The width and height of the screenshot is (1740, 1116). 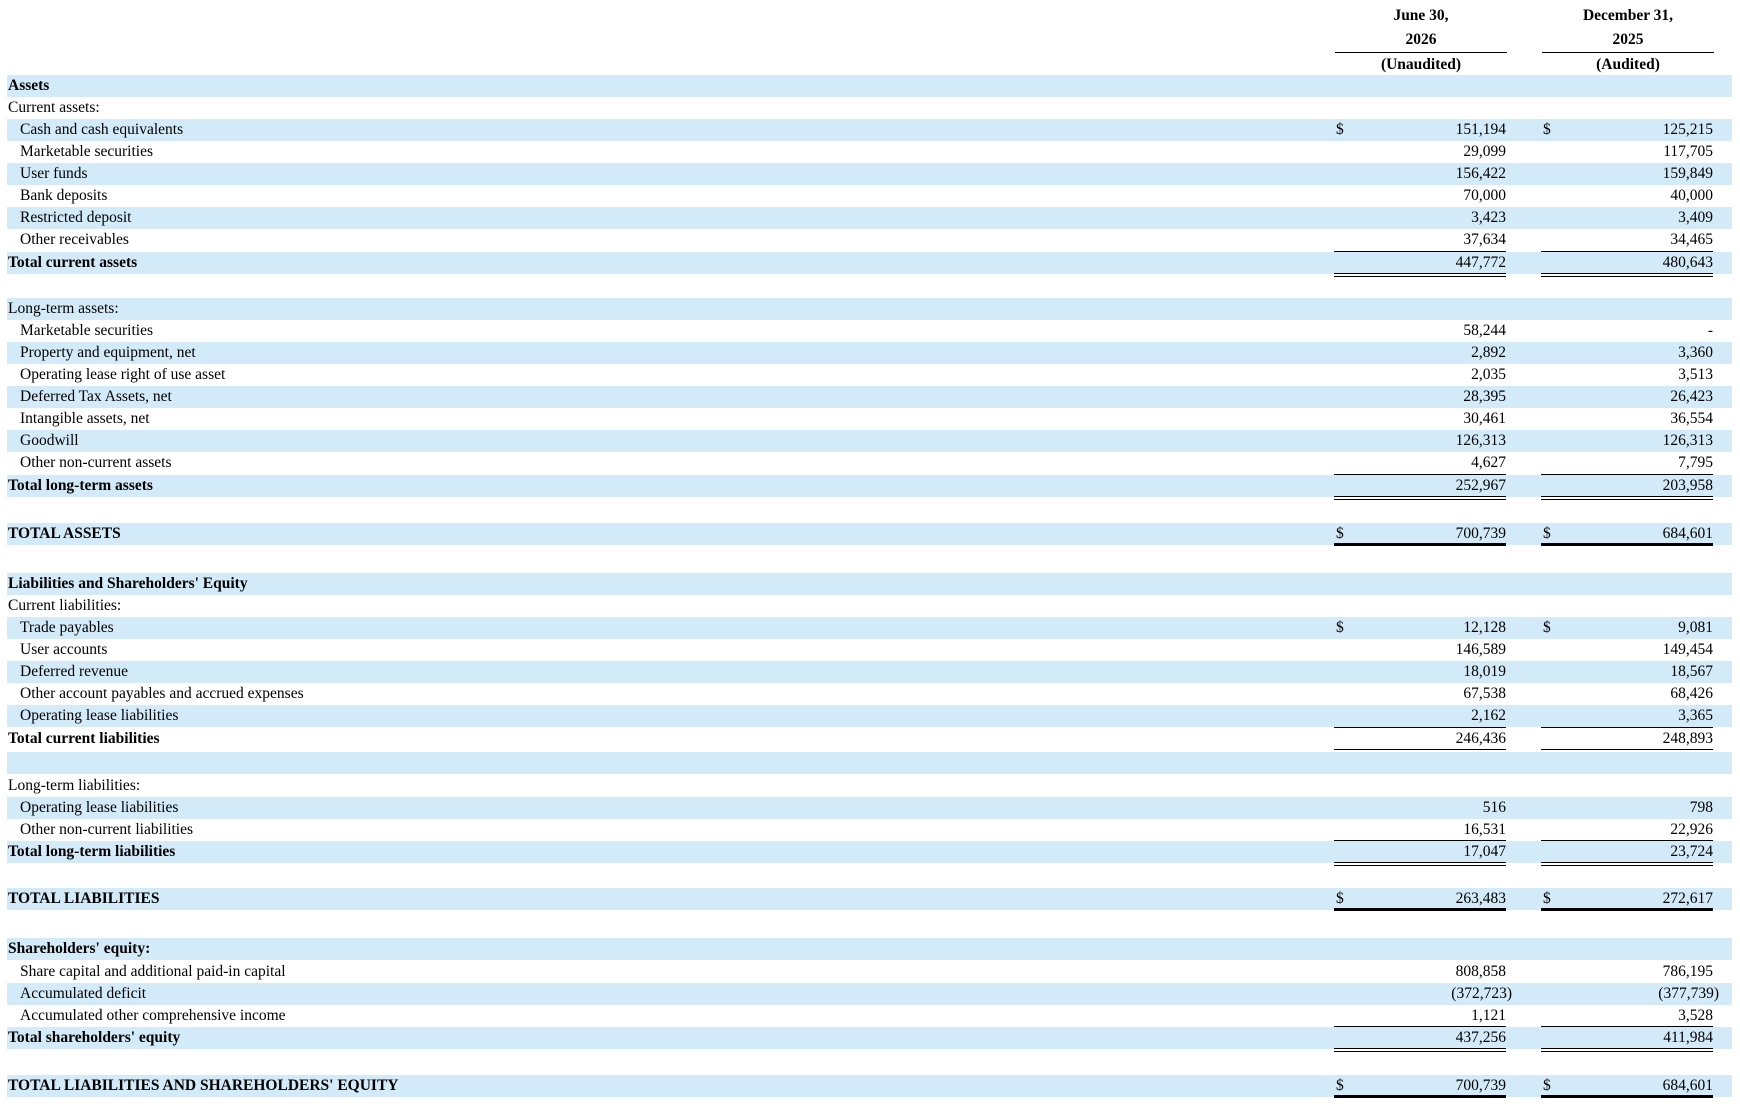 What do you see at coordinates (1421, 40) in the screenshot?
I see `column-header-june-2026: June 30, 2026 (Unaudited)` at bounding box center [1421, 40].